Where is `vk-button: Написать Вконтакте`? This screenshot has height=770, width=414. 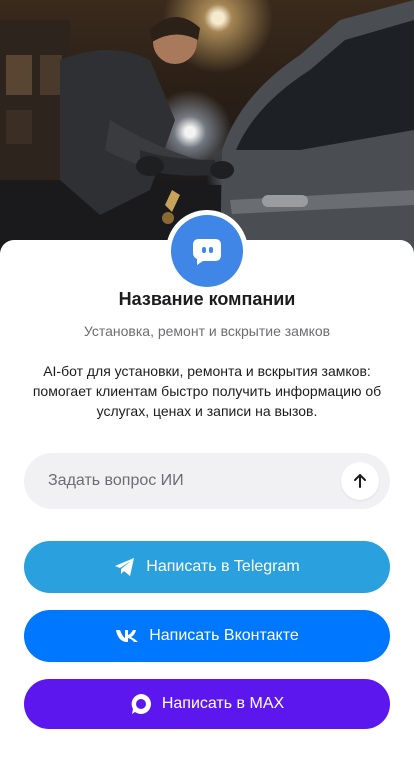 vk-button: Написать Вконтакте is located at coordinates (207, 636).